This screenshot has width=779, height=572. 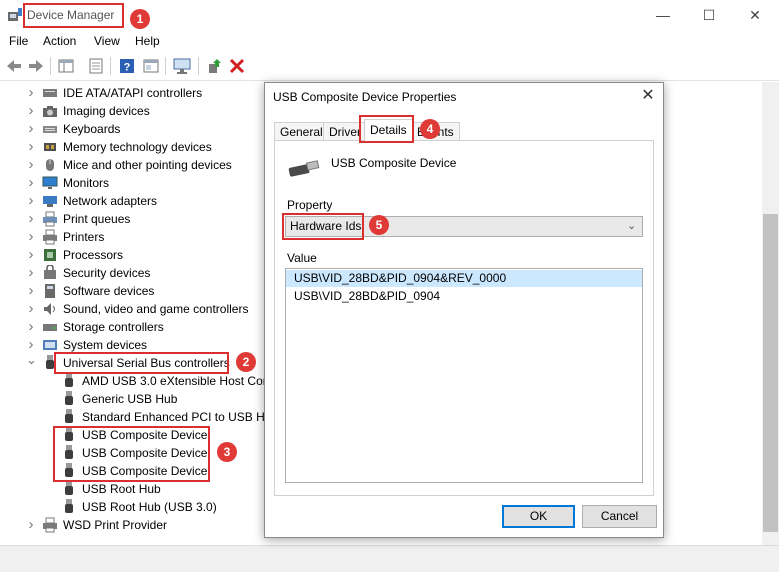 What do you see at coordinates (96, 66) in the screenshot?
I see `document-icon` at bounding box center [96, 66].